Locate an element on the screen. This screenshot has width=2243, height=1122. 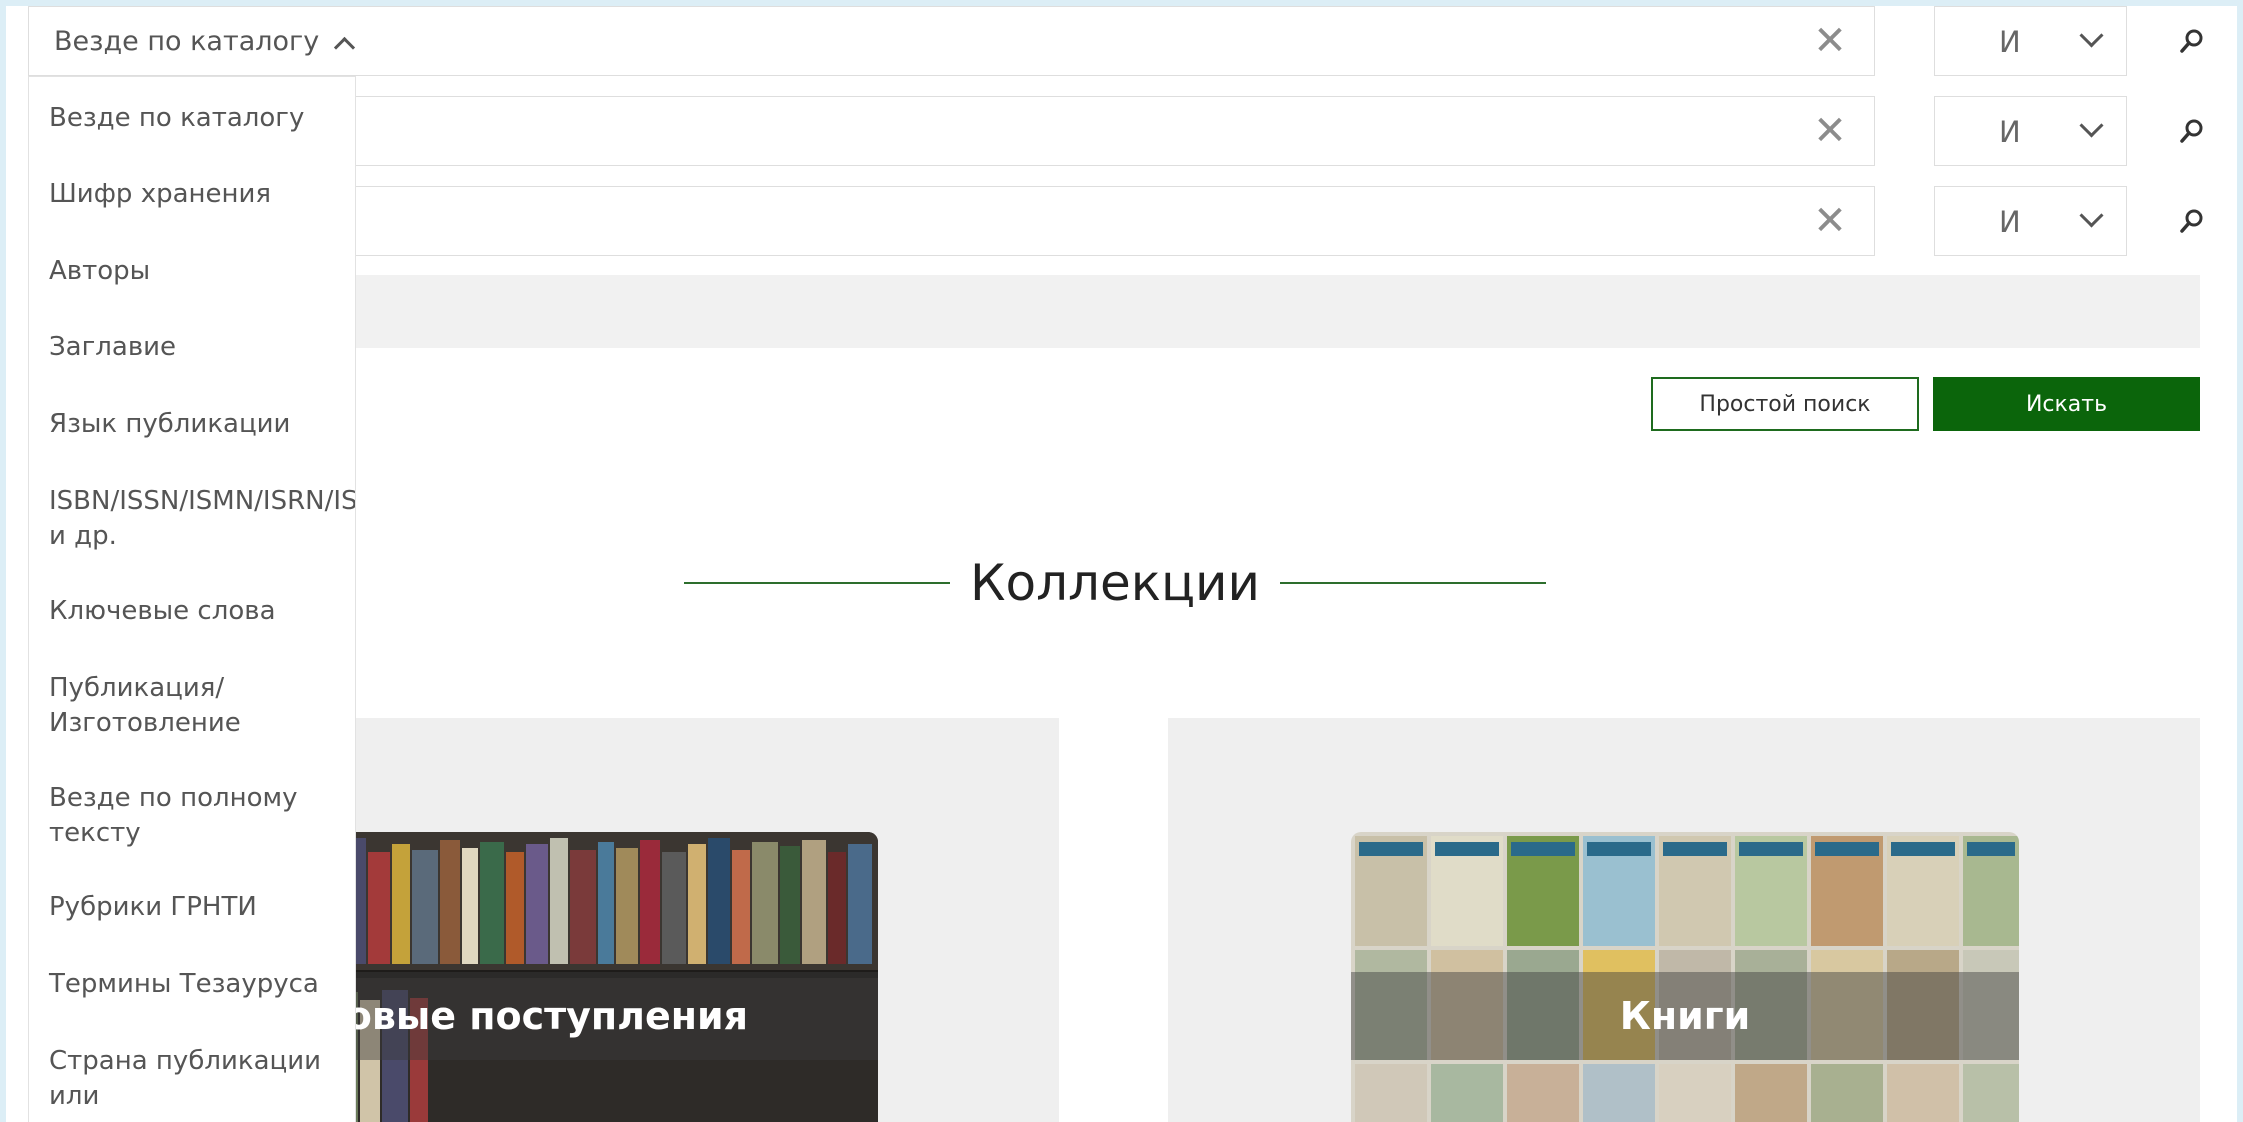
dropdown-item: Язык публикации is located at coordinates (202, 424).